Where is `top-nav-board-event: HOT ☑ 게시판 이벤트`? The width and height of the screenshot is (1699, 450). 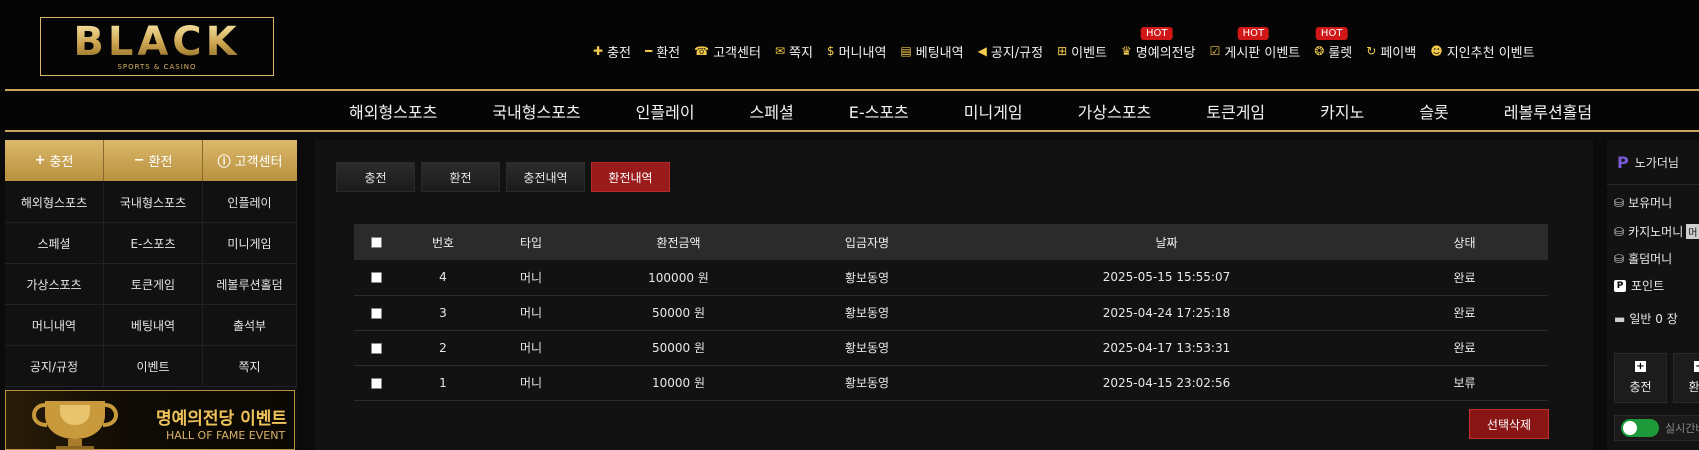 top-nav-board-event: HOT ☑ 게시판 이벤트 is located at coordinates (1255, 44).